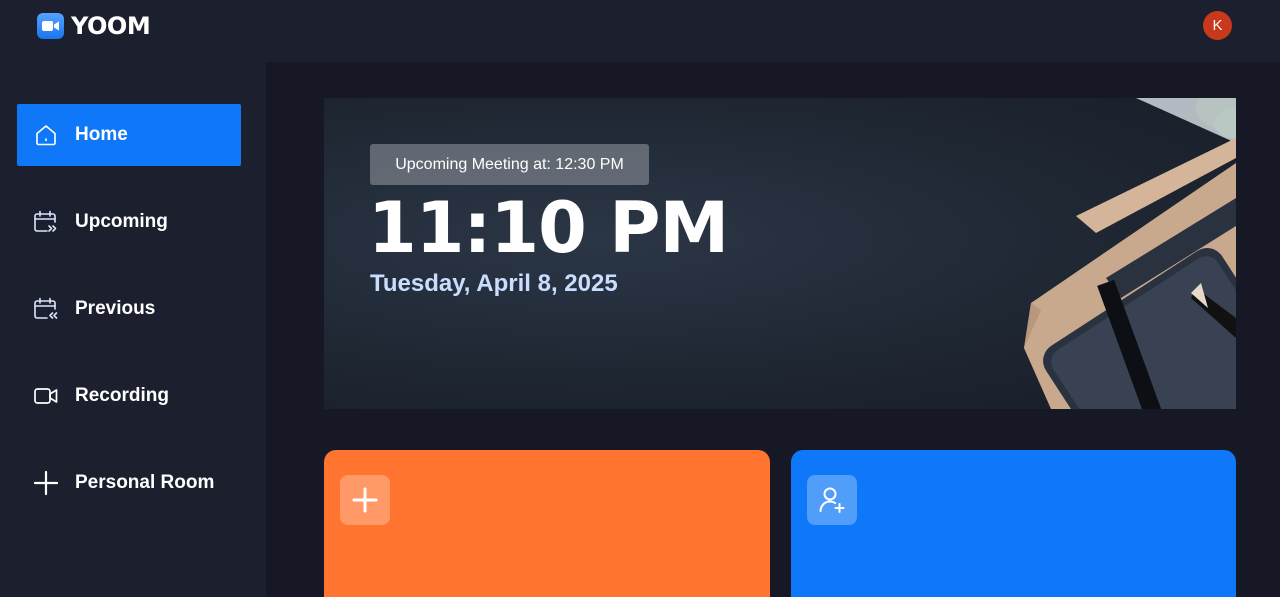  I want to click on video-camera-icon, so click(50, 26).